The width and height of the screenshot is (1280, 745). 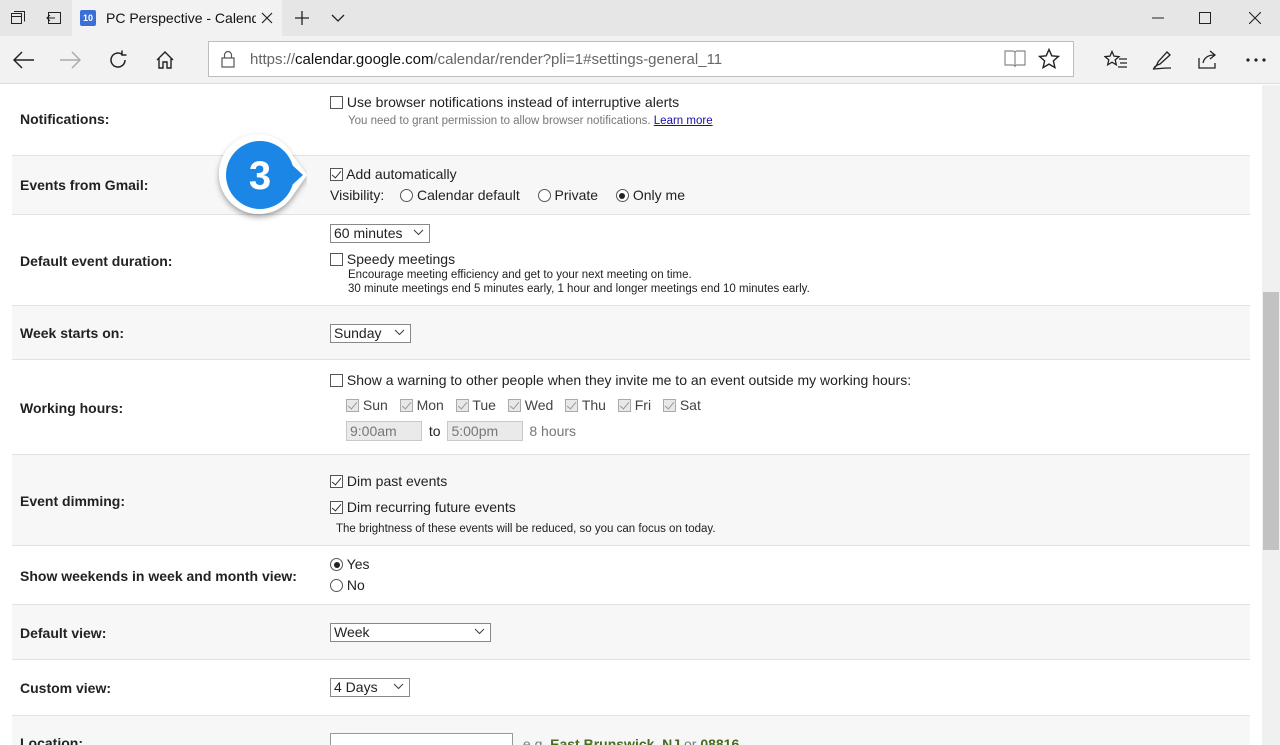 I want to click on dim-past-option: Dim past events, so click(x=388, y=481).